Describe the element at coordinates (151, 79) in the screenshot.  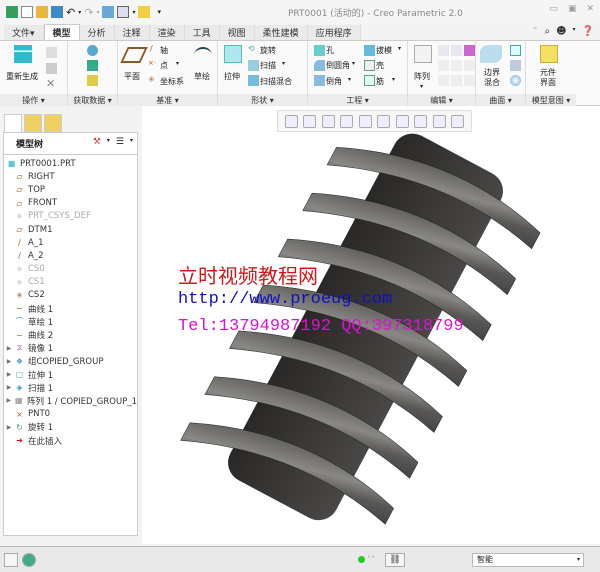
I see `csys-icon: ✳` at that location.